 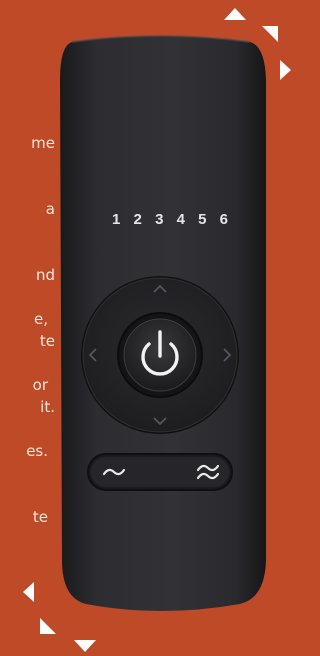 I want to click on preset-2: 2, so click(x=138, y=219).